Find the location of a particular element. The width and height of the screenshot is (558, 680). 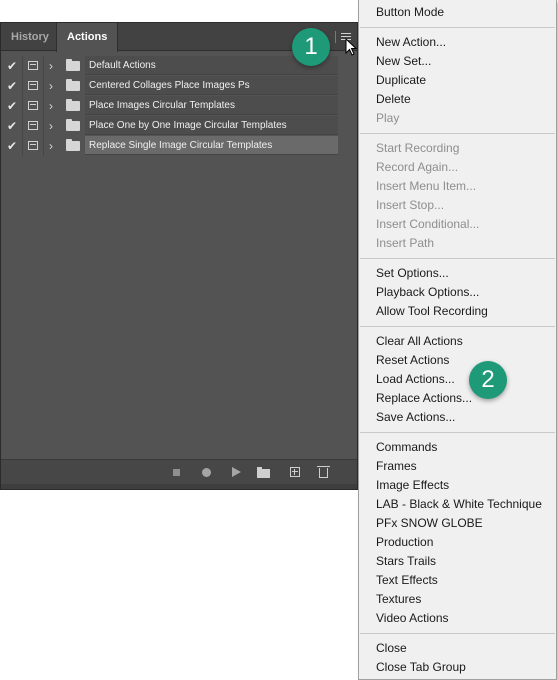

play-icon is located at coordinates (236, 472).